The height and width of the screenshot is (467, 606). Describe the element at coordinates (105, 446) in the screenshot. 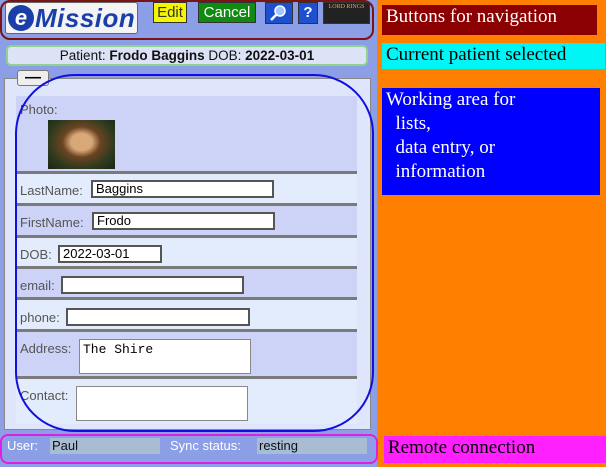

I see `user-field: Paul` at that location.